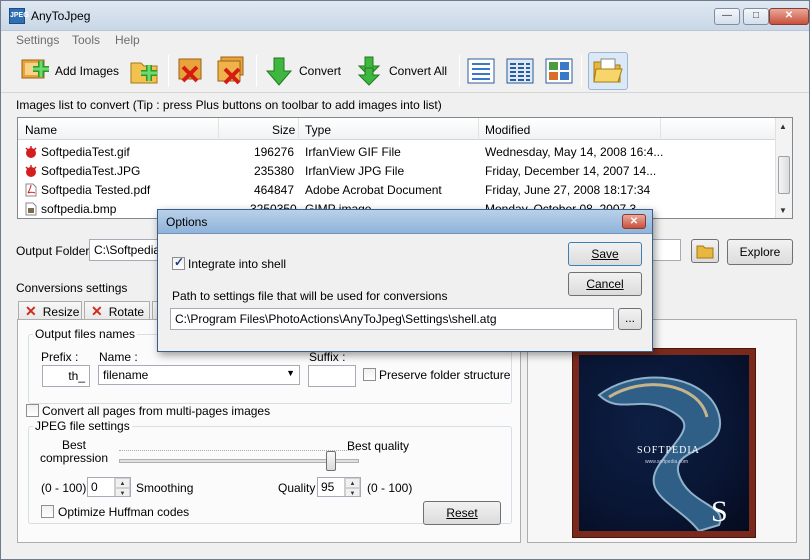  Describe the element at coordinates (85, 334) in the screenshot. I see `group-label: Output files names` at that location.